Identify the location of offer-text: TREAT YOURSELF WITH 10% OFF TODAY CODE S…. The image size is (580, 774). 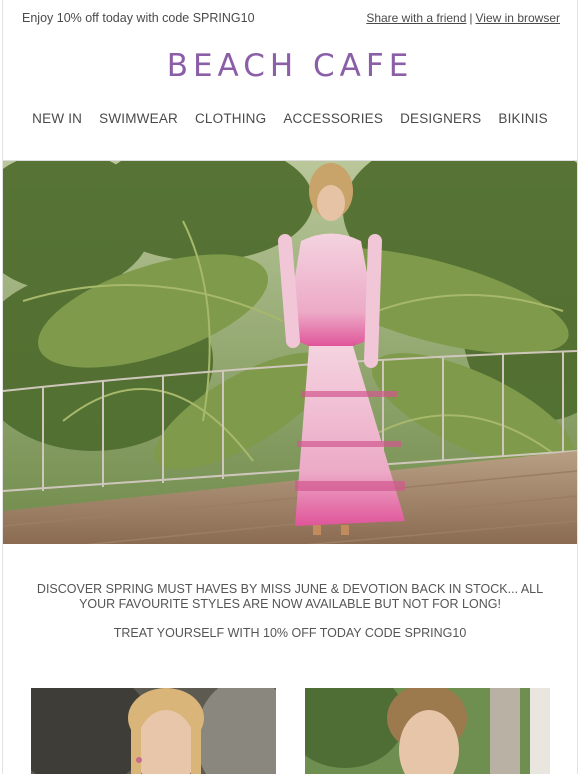
(290, 633).